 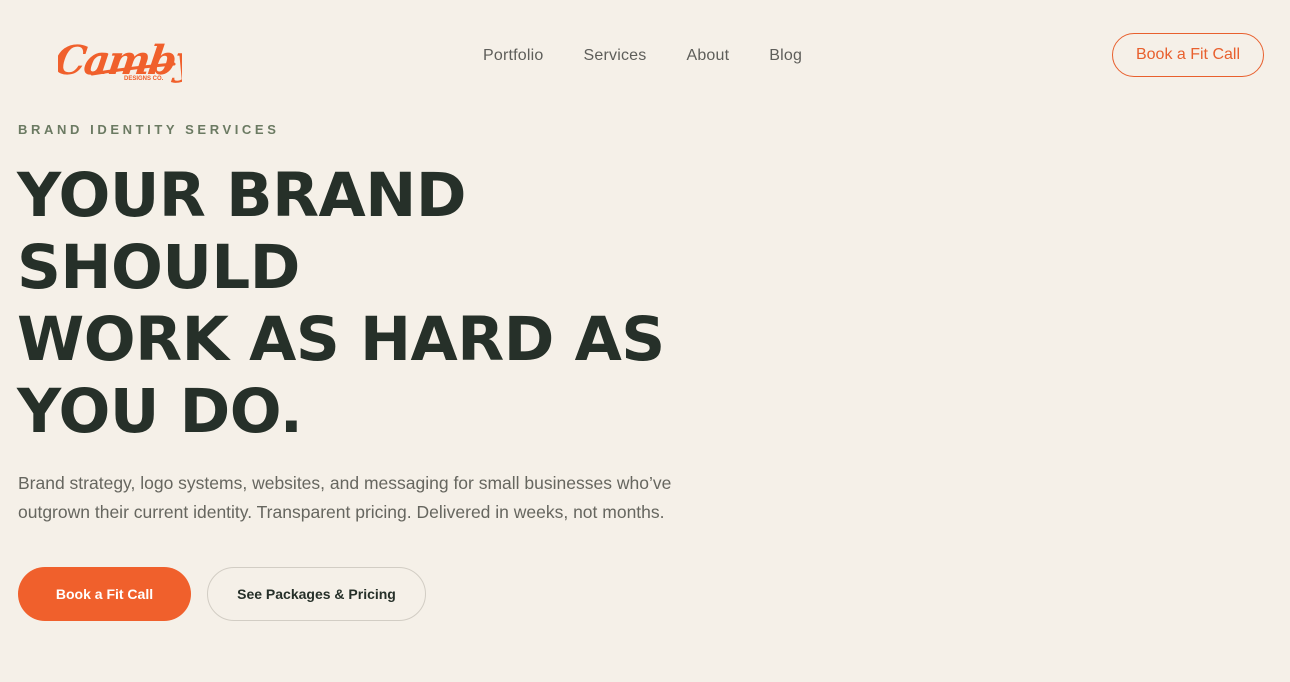 What do you see at coordinates (158, 267) in the screenshot?
I see `headline-line: SHOULD` at bounding box center [158, 267].